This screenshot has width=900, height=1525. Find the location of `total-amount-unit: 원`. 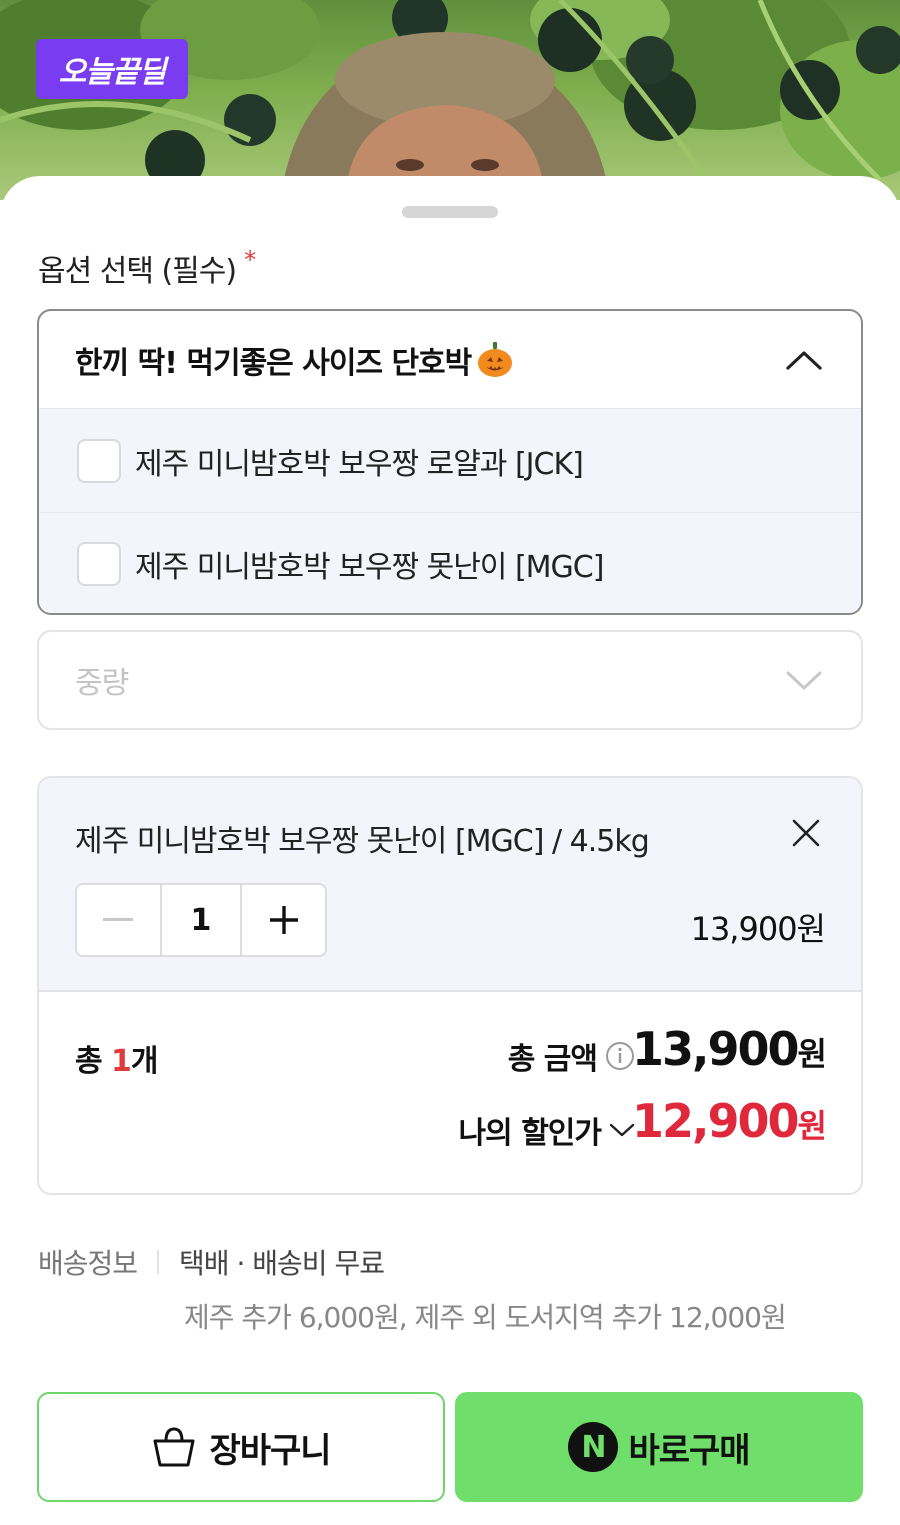

total-amount-unit: 원 is located at coordinates (812, 1054).